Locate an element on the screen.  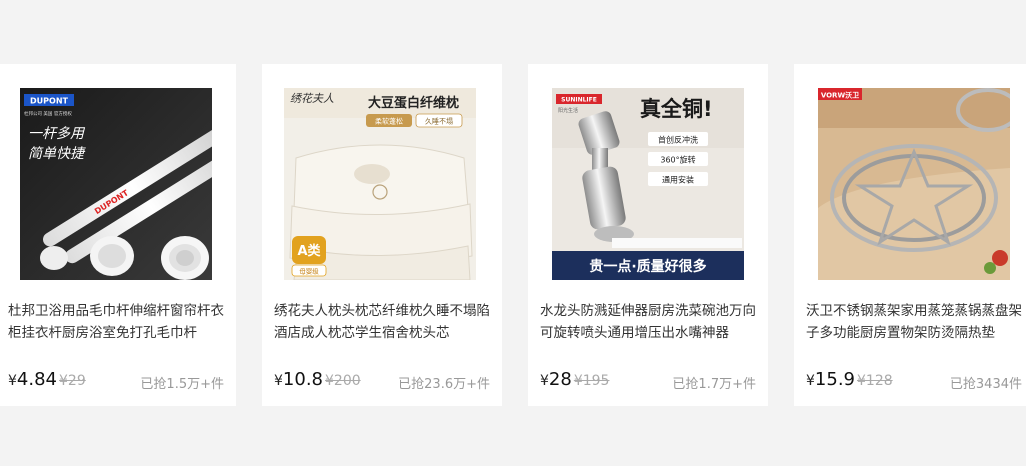
tag-text-2: 久睡不塌 is located at coordinates (439, 121).